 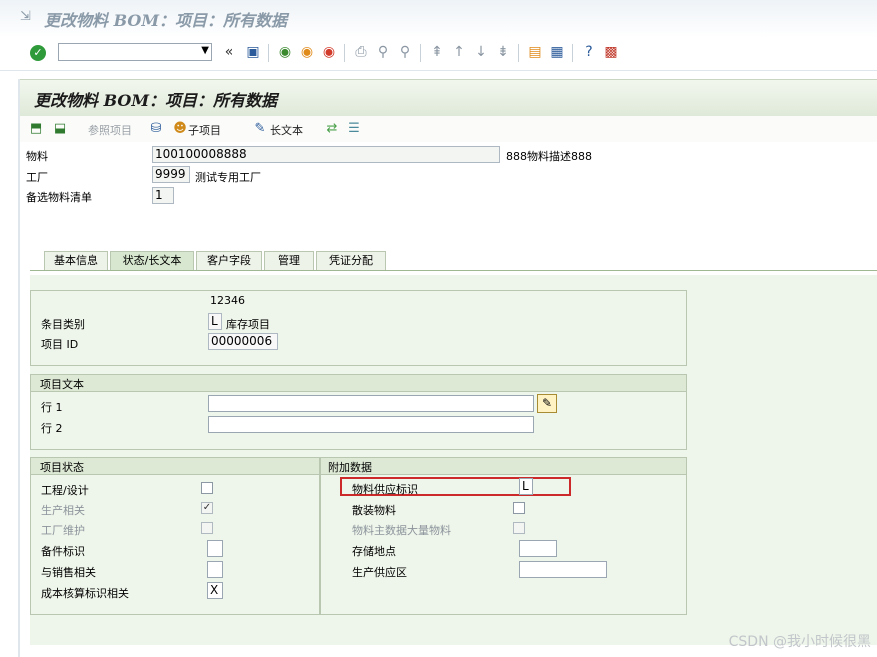 What do you see at coordinates (503, 52) in the screenshot?
I see `last-page-icon: ⇟` at bounding box center [503, 52].